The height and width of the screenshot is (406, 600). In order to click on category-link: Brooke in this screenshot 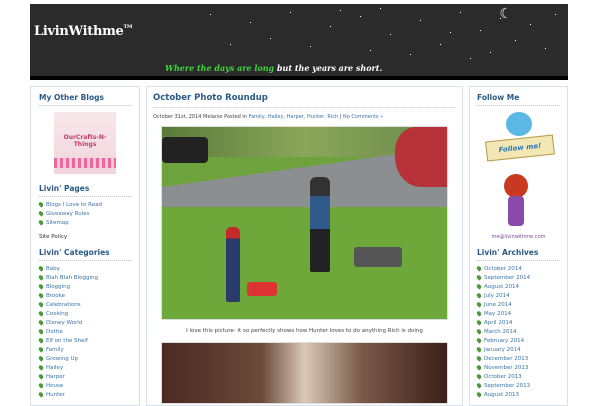, I will do `click(84, 296)`.